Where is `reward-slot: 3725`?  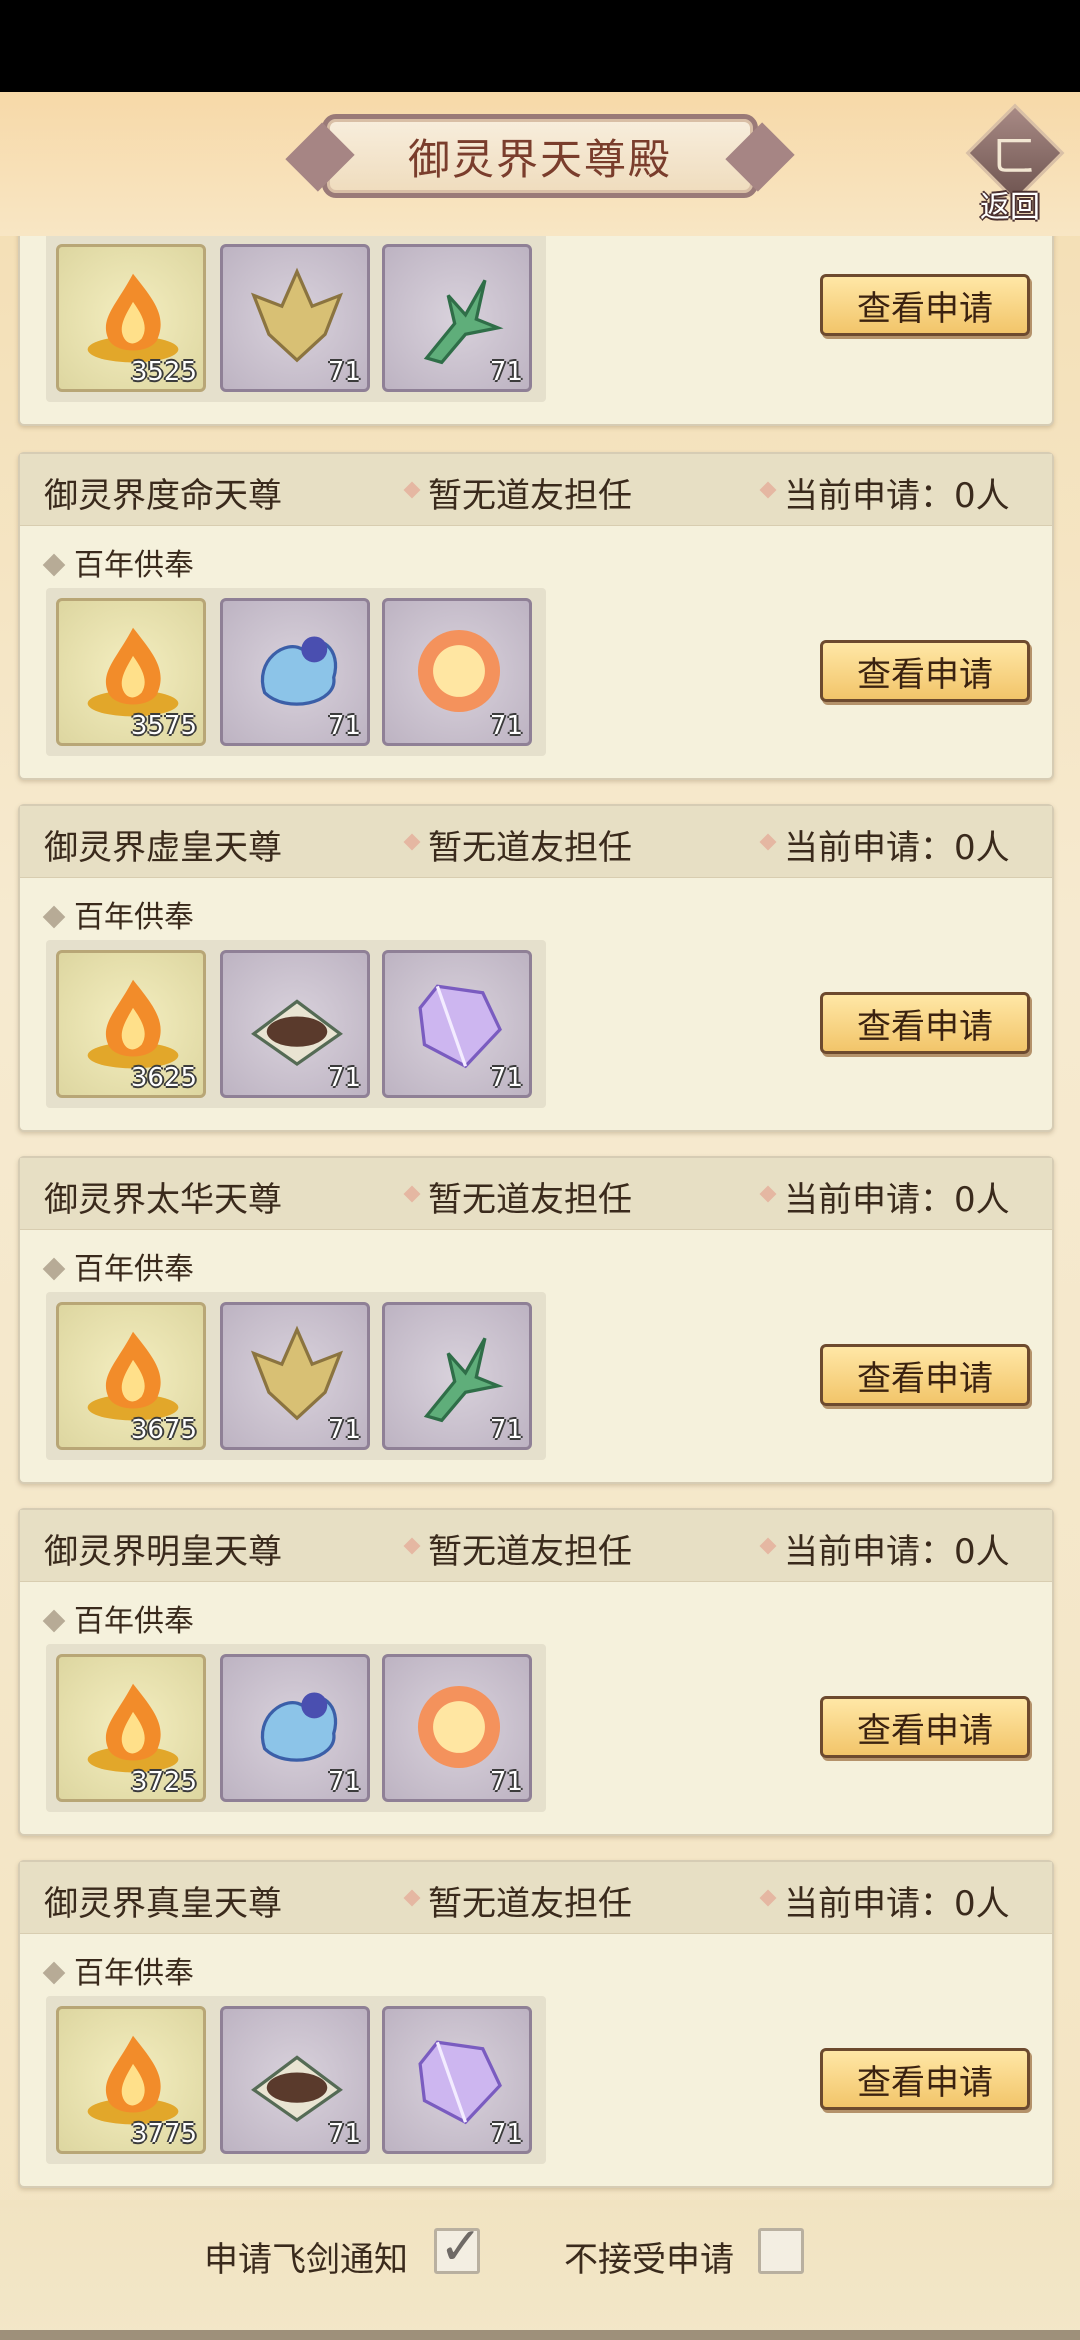 reward-slot: 3725 is located at coordinates (131, 1728).